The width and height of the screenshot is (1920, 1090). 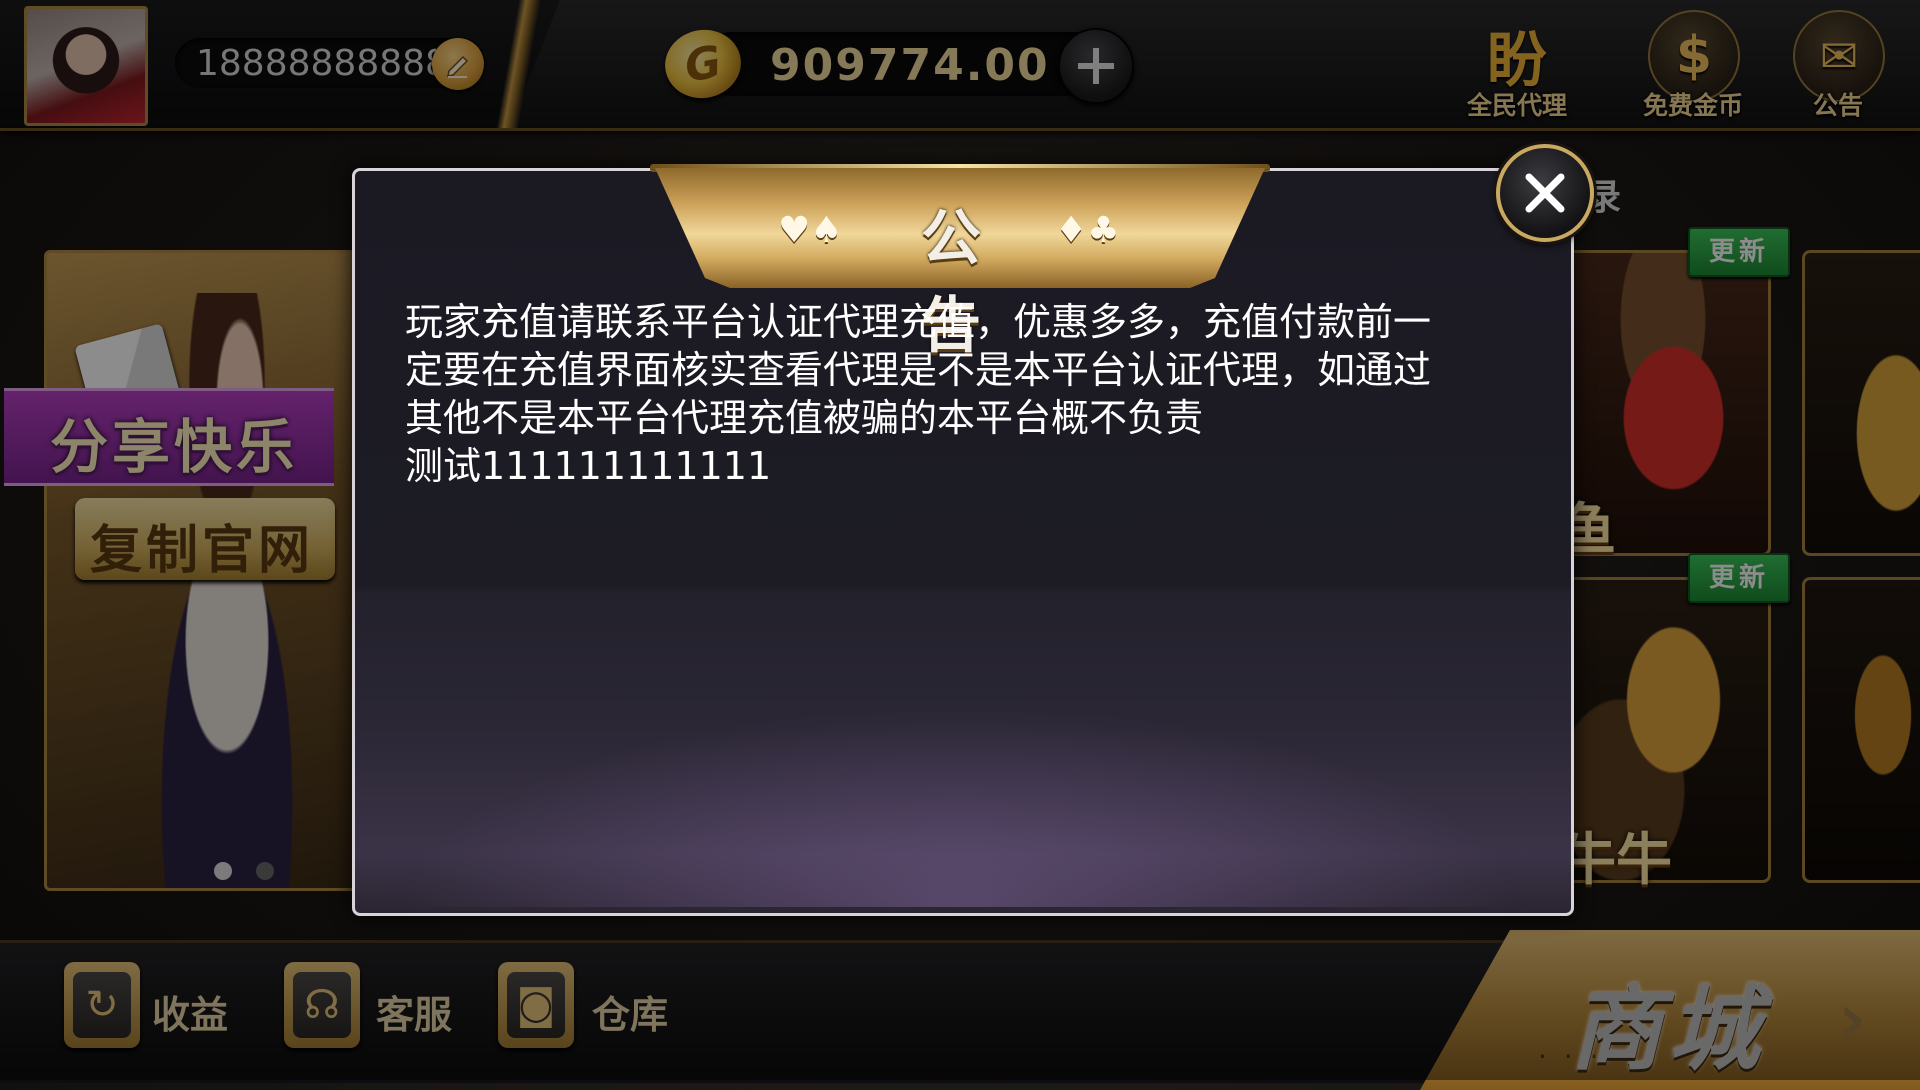 I want to click on notice-line: 定要在充值界面核实查看代理是不是本平台认证代理，如通过, so click(x=918, y=370).